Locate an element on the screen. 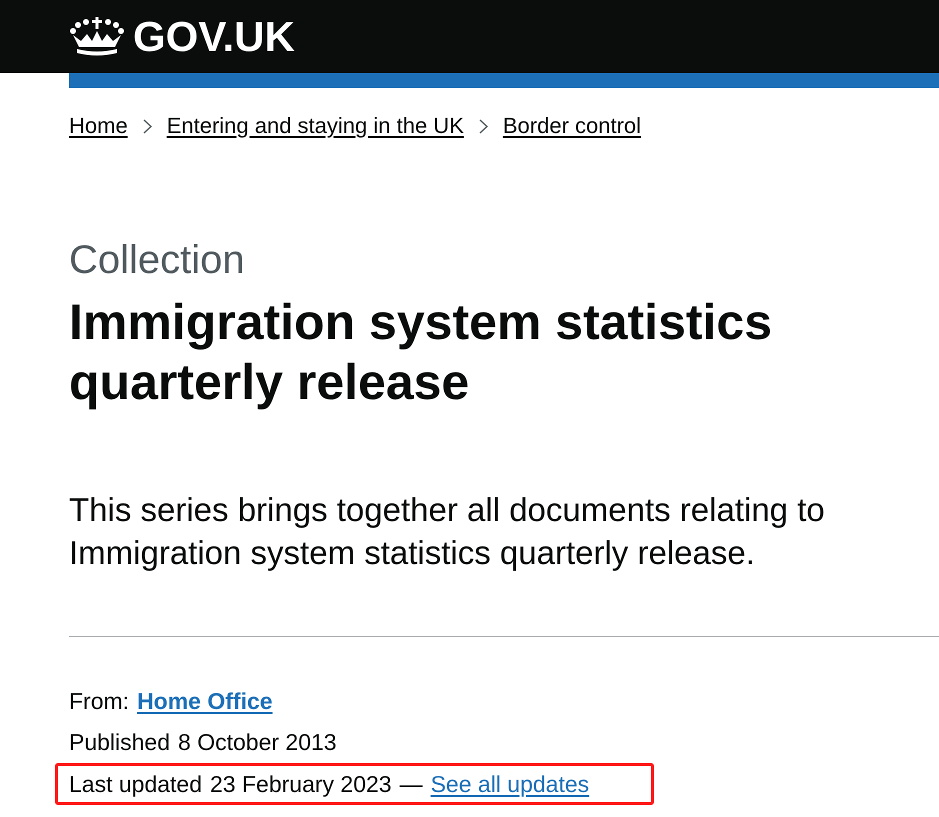  from-label: From: is located at coordinates (99, 701).